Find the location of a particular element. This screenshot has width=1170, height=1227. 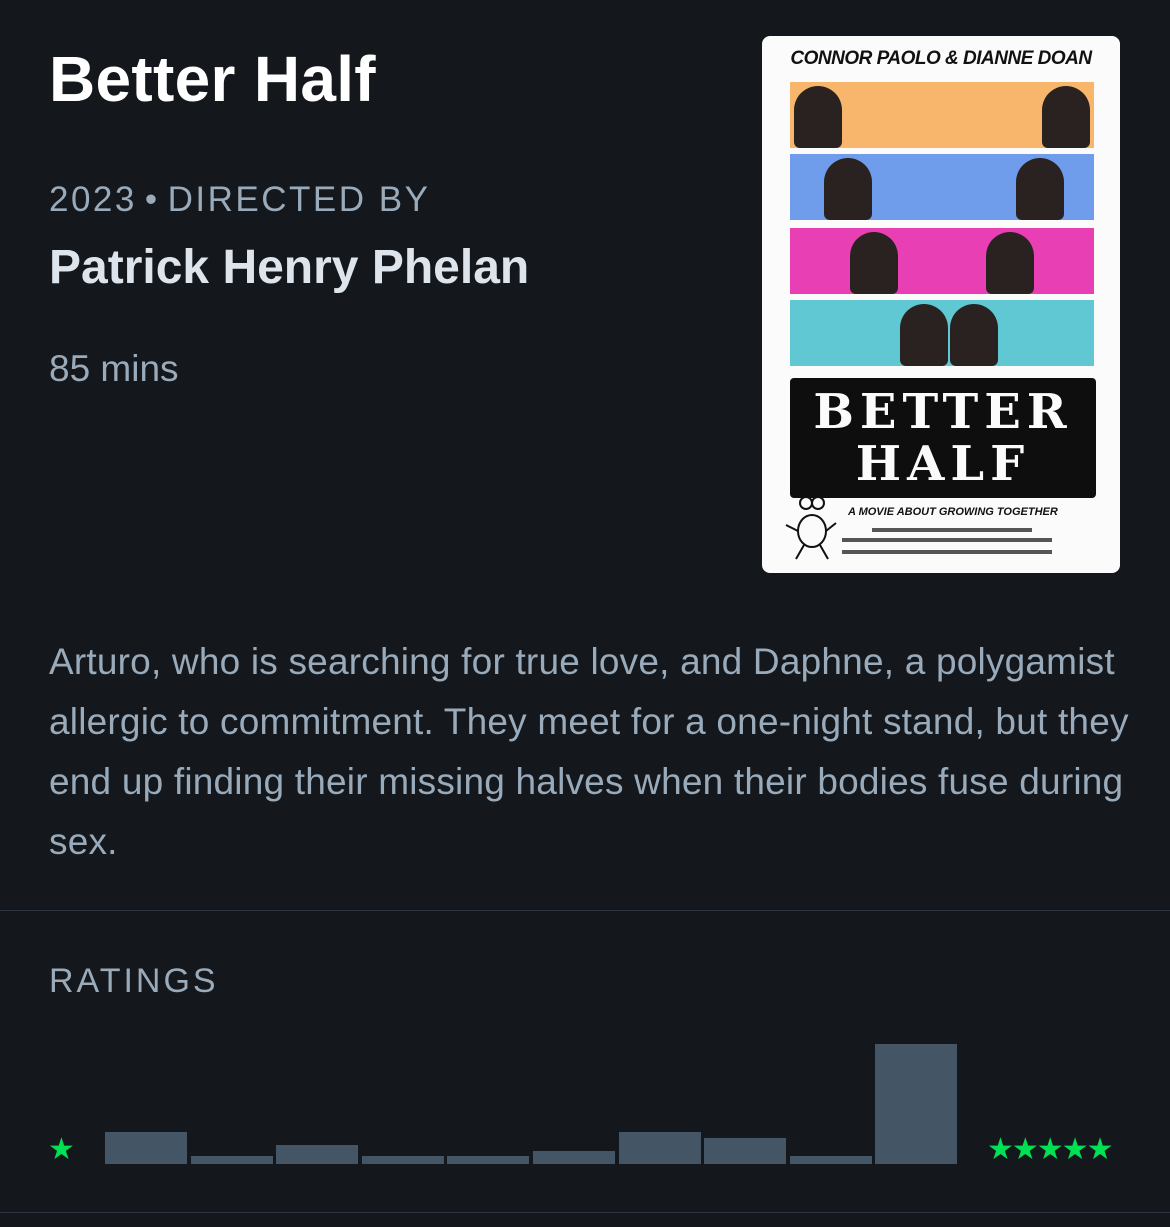

single-star-icon: ★ is located at coordinates (61, 1149).